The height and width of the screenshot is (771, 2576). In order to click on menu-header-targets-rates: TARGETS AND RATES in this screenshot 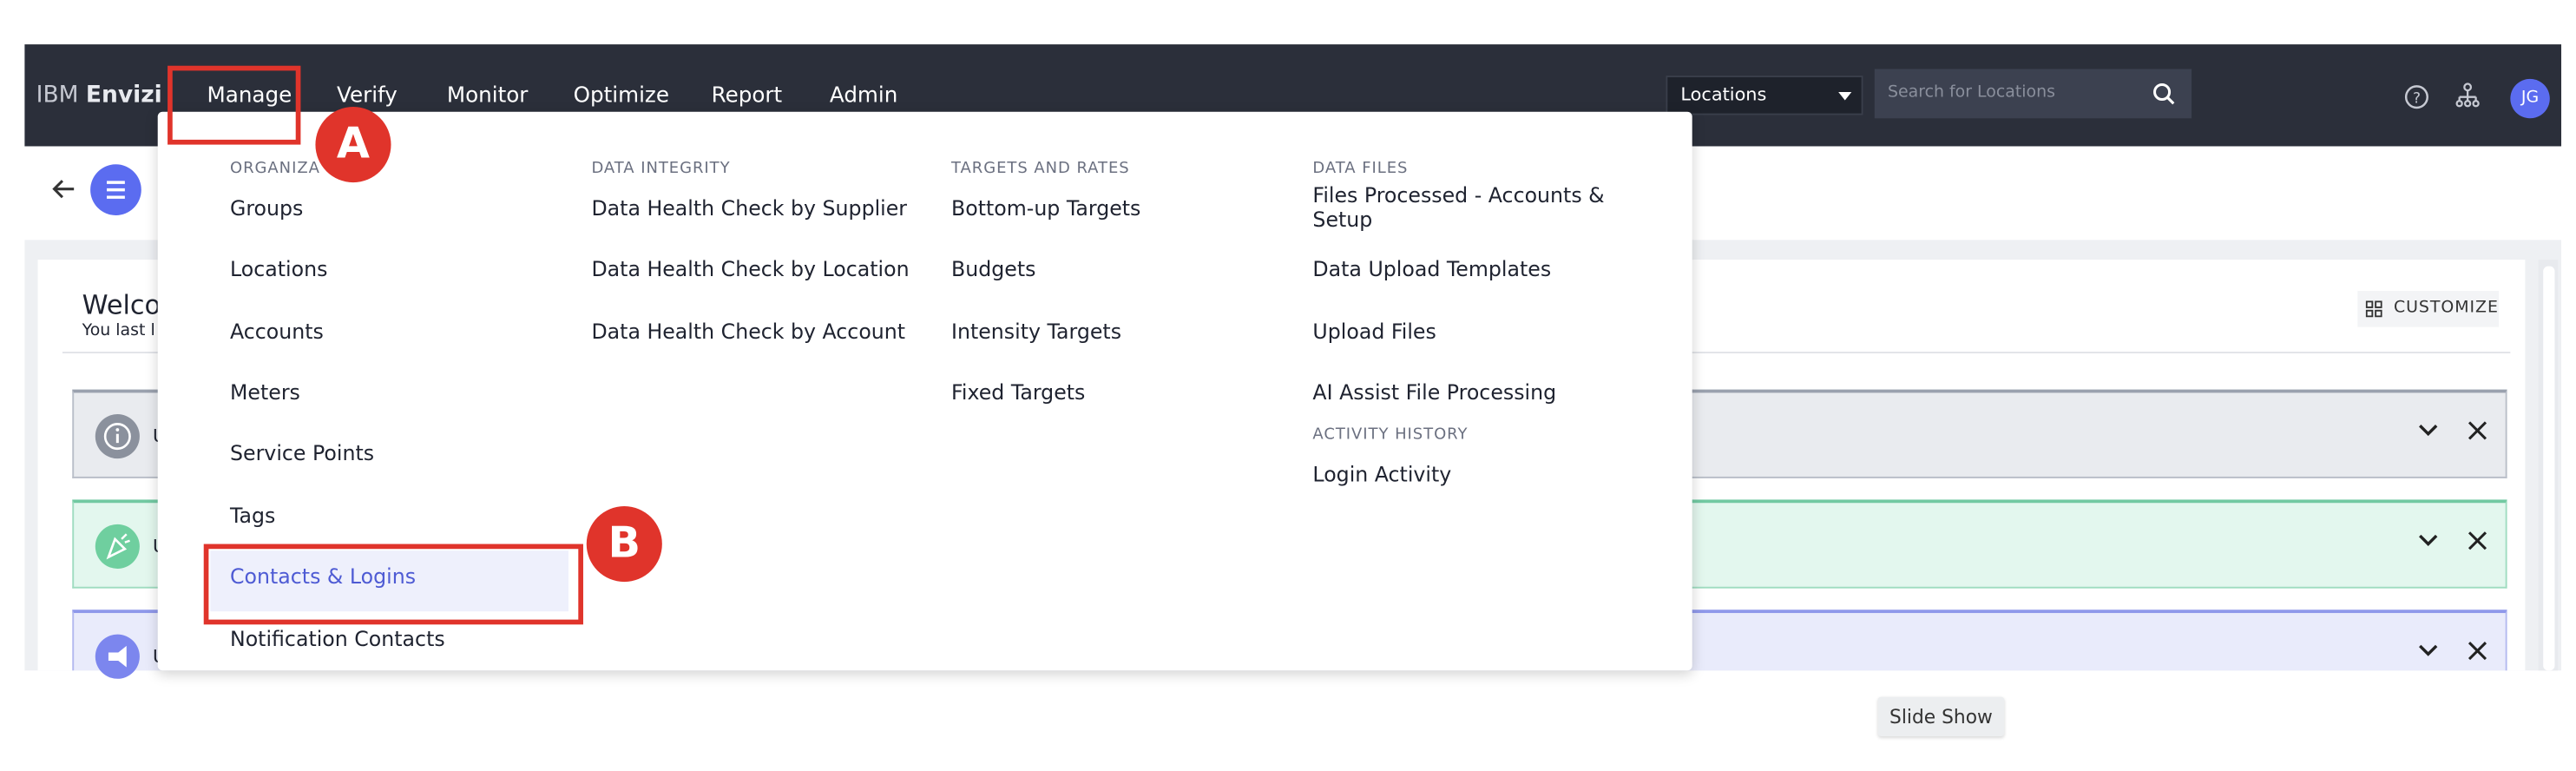, I will do `click(1040, 168)`.